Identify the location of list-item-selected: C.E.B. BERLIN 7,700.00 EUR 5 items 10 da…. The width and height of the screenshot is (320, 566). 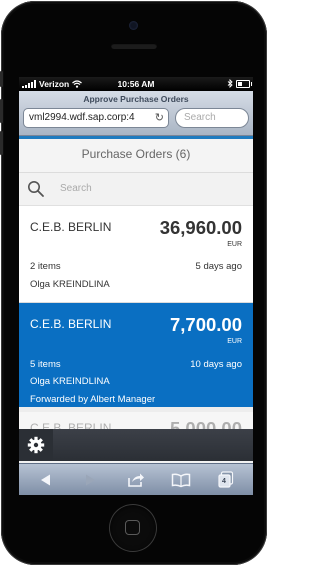
(136, 355).